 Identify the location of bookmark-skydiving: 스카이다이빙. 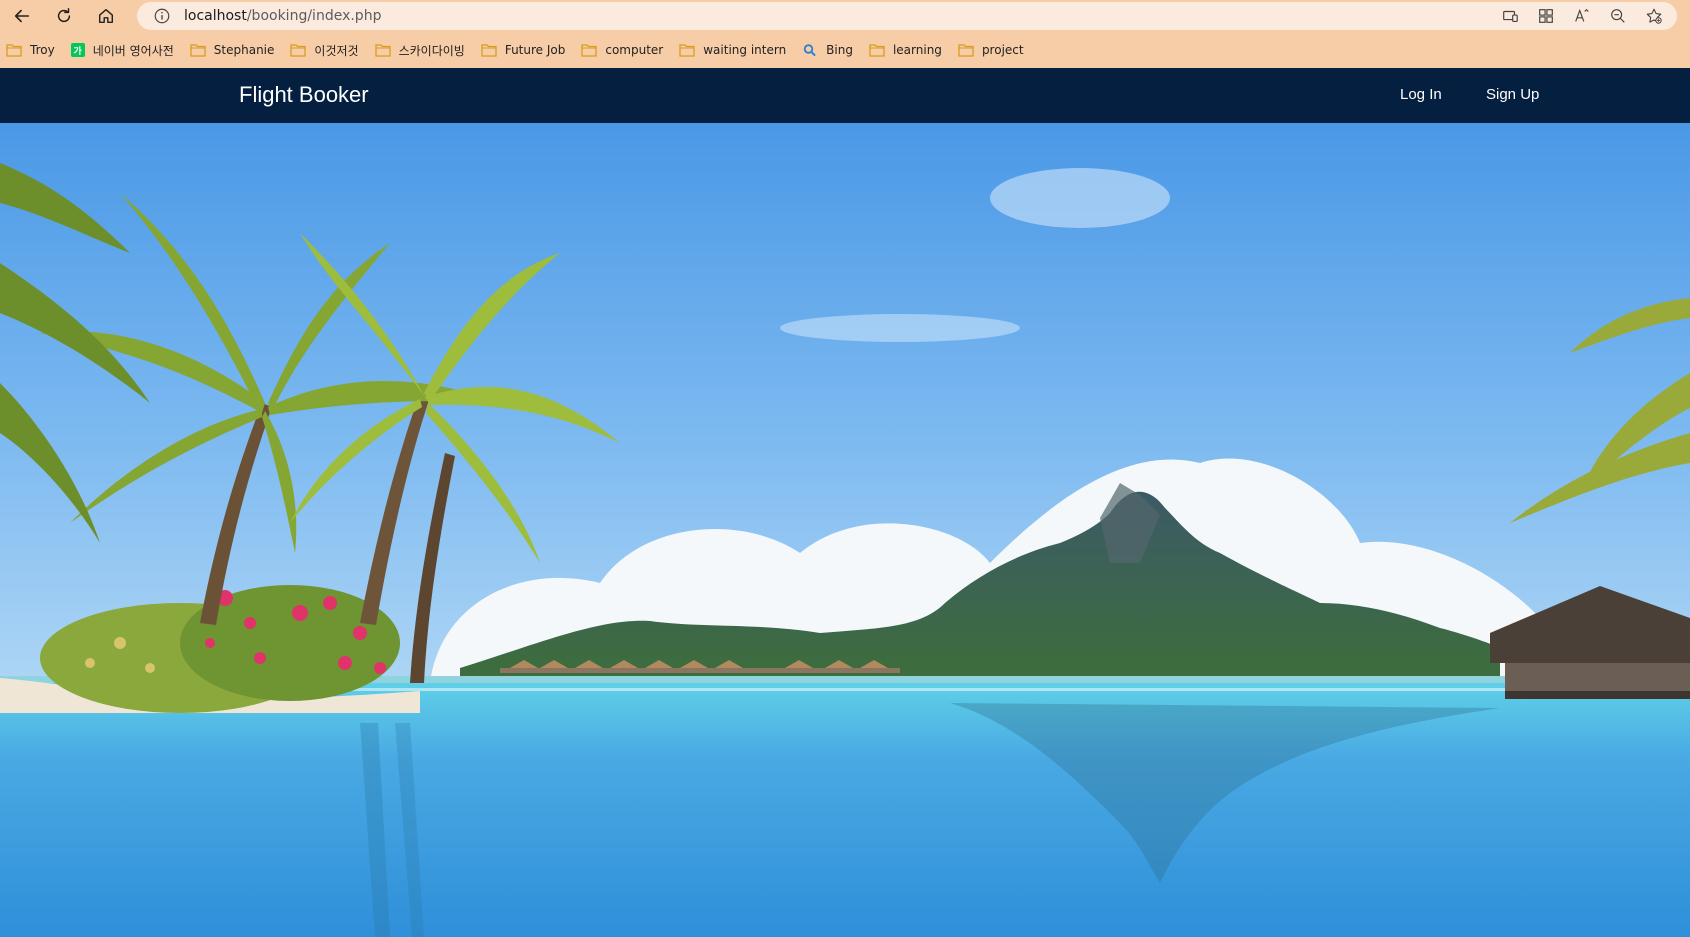
(423, 50).